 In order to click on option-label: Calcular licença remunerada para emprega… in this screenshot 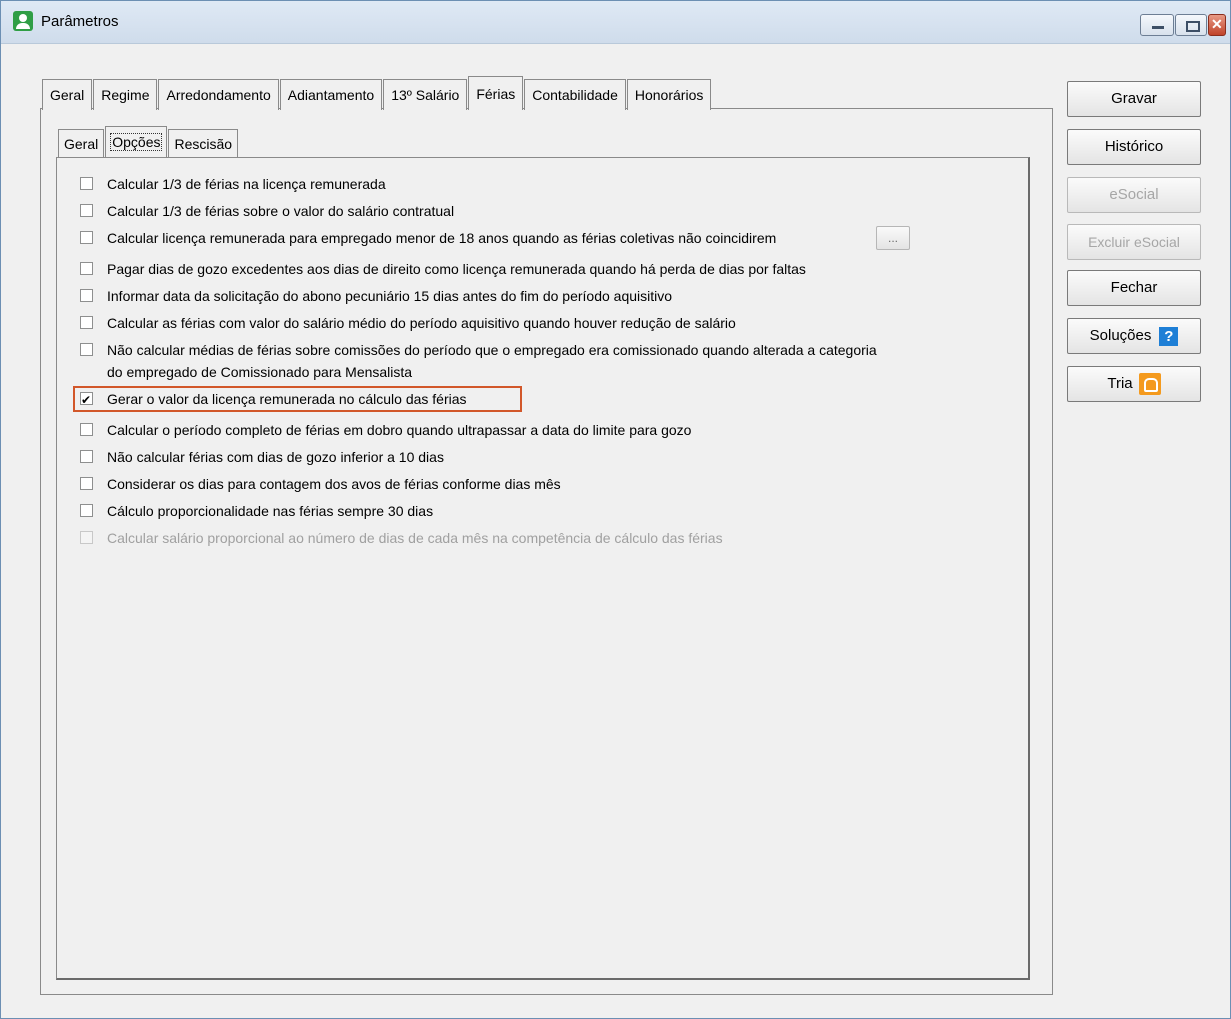, I will do `click(442, 238)`.